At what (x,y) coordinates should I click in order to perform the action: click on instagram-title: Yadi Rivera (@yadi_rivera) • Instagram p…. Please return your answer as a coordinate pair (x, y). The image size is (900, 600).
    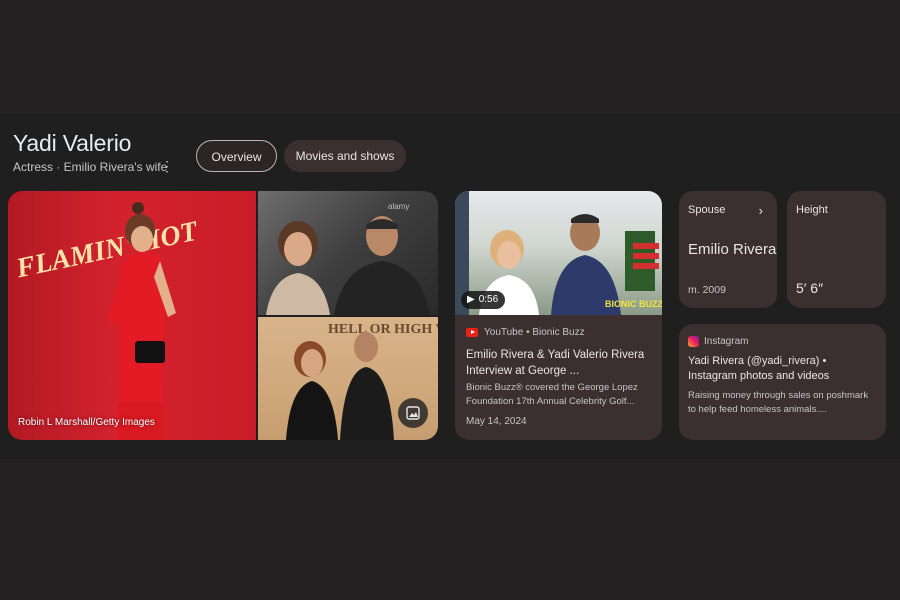
    Looking at the image, I should click on (783, 369).